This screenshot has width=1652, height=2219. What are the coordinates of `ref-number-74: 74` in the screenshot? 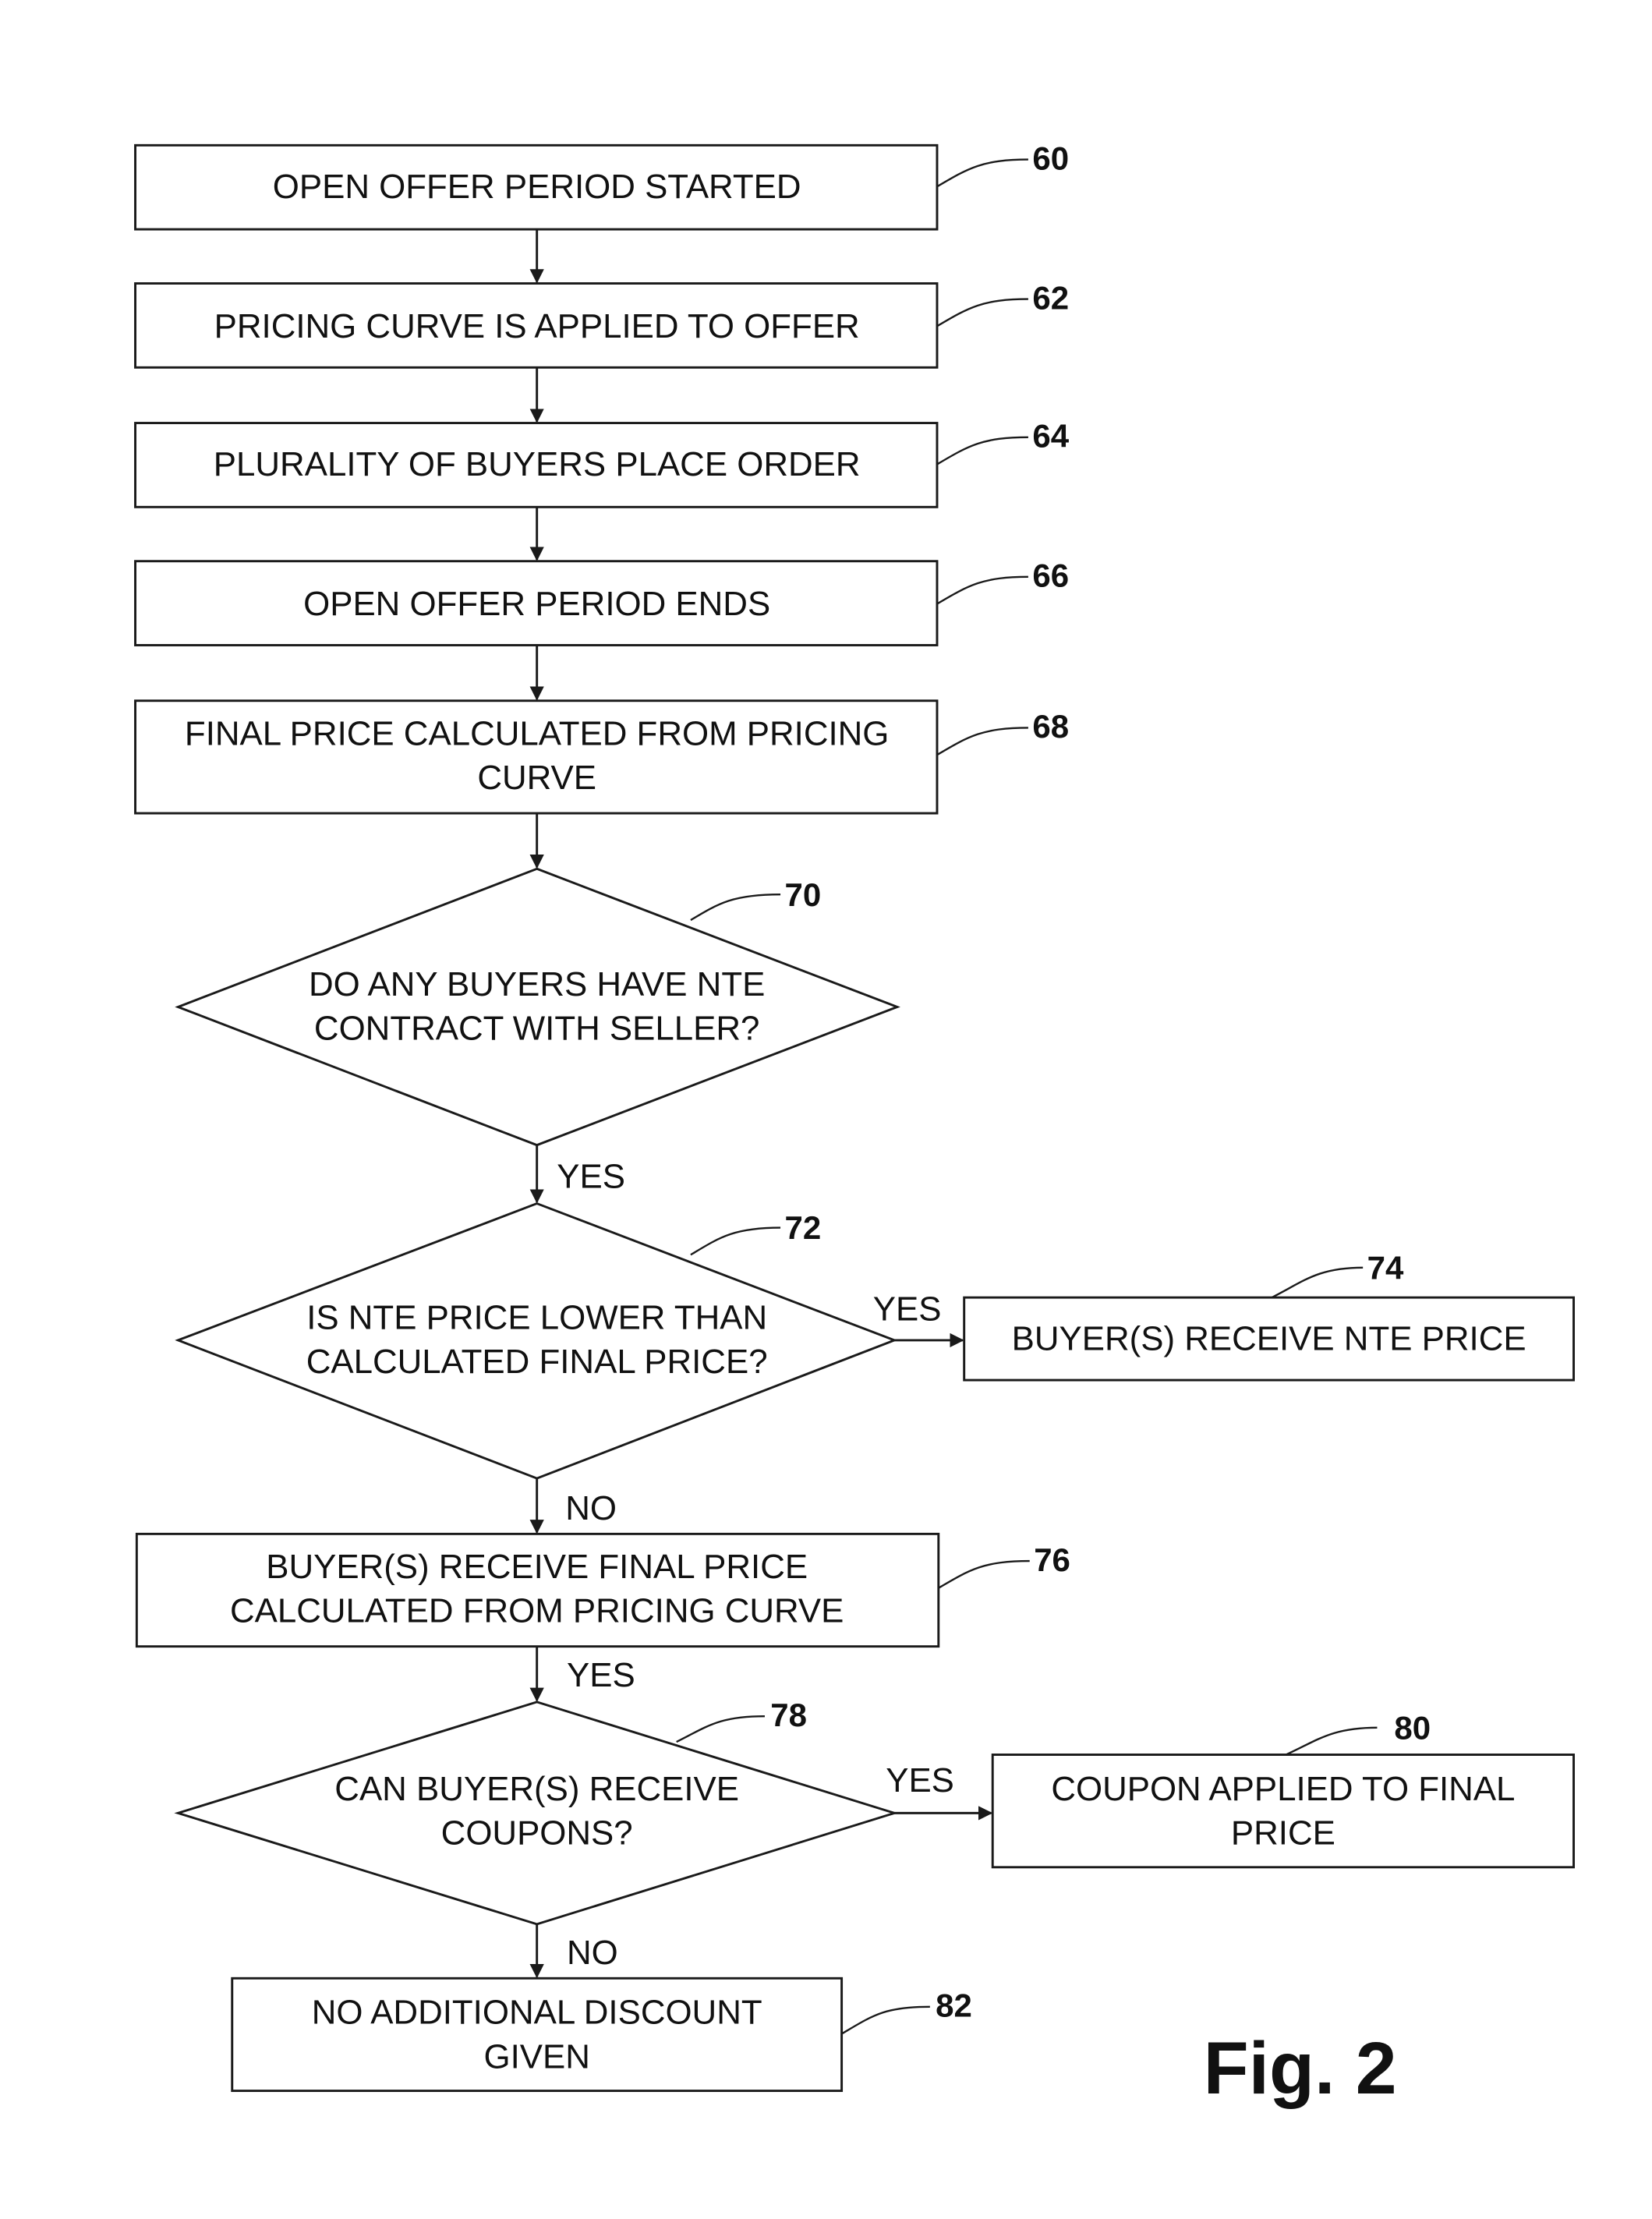 It's located at (1385, 1267).